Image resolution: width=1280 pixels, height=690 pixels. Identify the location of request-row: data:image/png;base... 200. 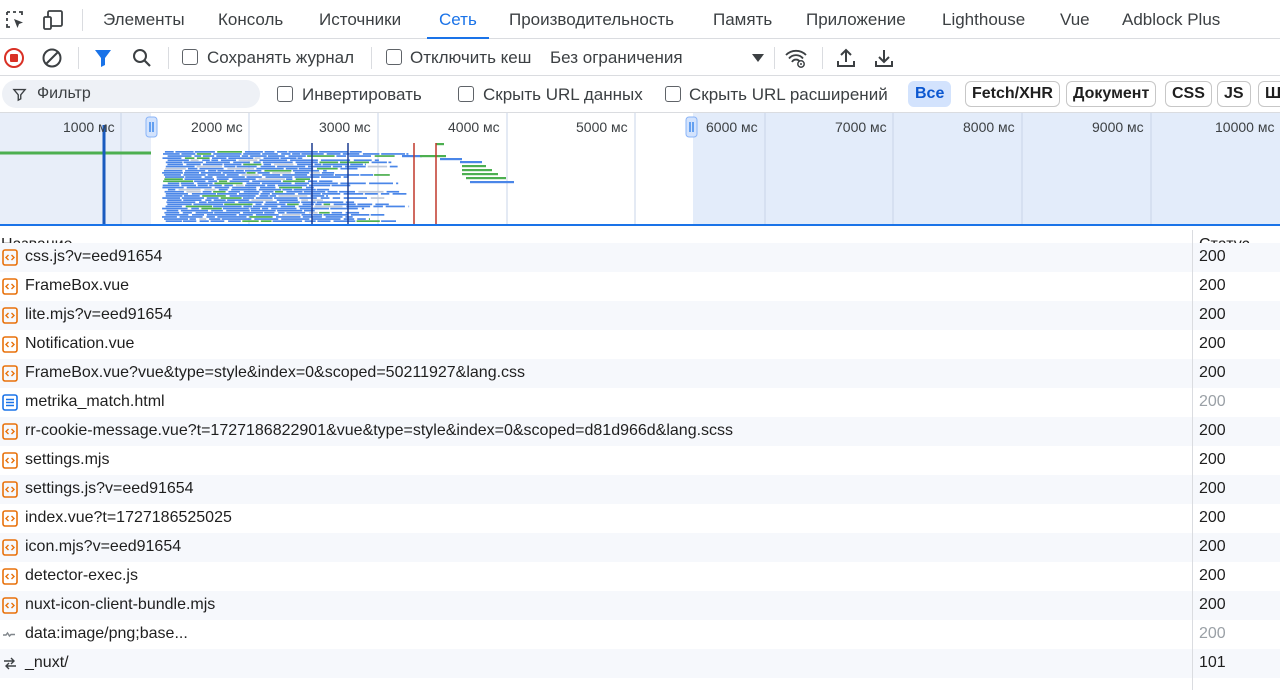
(640, 634).